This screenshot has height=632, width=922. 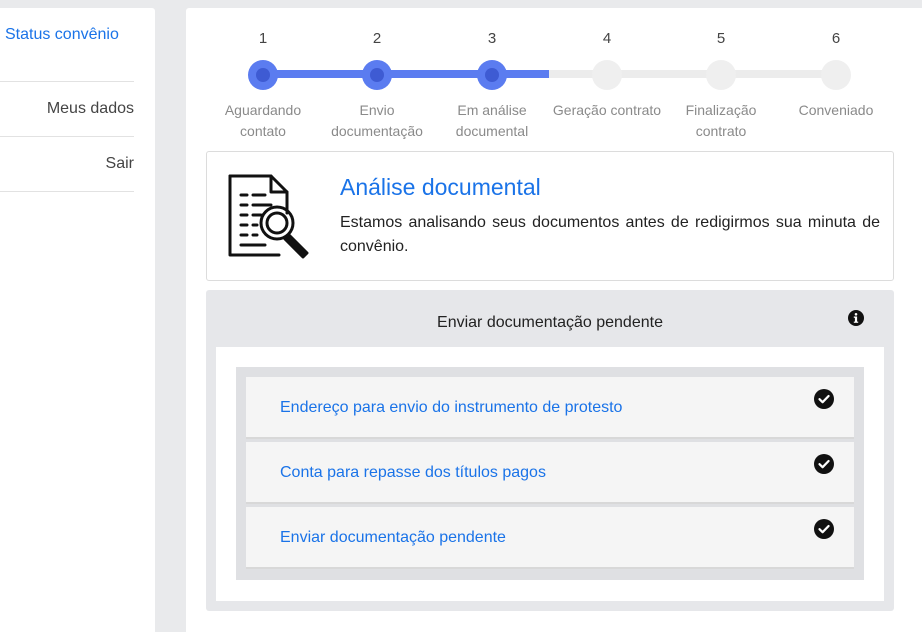 I want to click on status-title: Análise documental, so click(x=440, y=187).